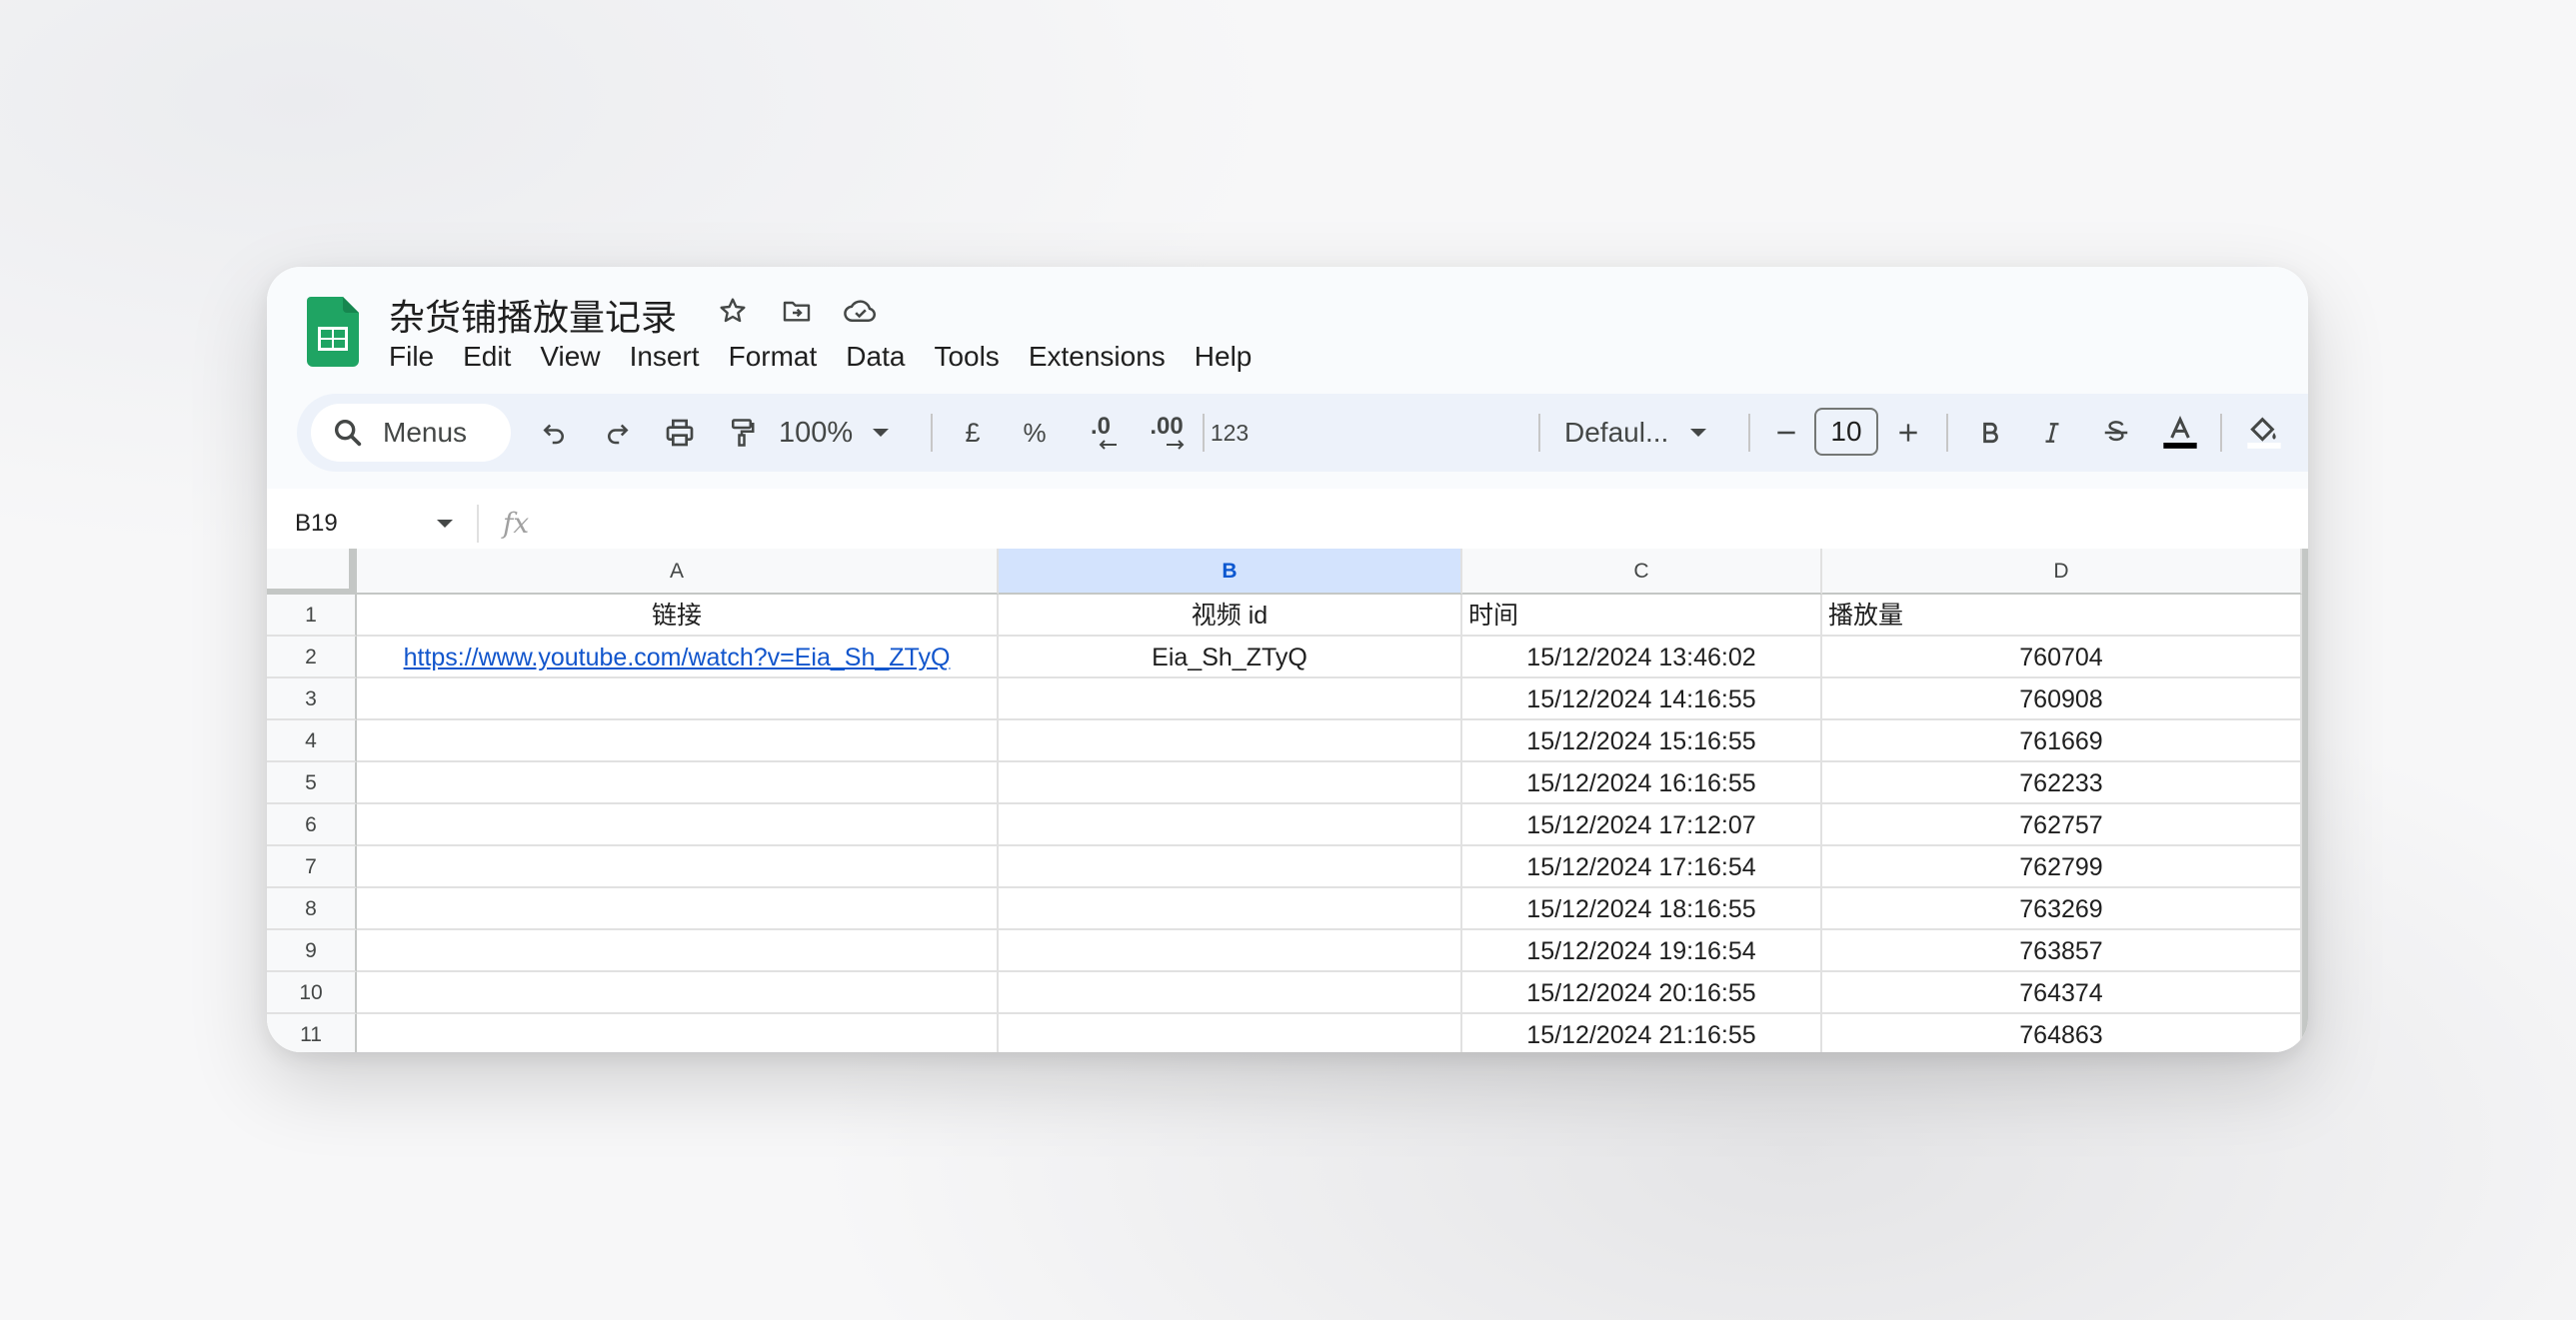  What do you see at coordinates (2062, 572) in the screenshot?
I see `column-header-d: D` at bounding box center [2062, 572].